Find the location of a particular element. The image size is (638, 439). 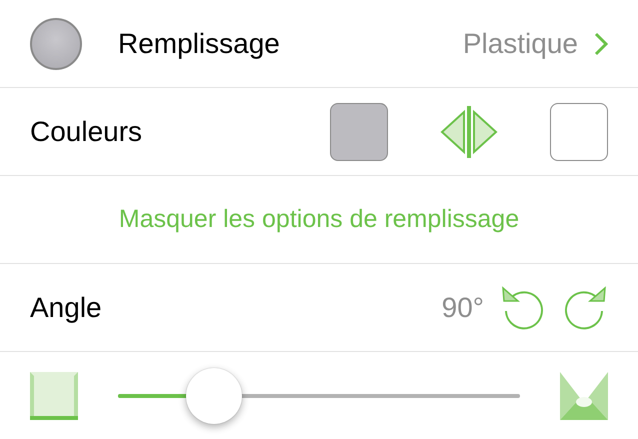

rotate-left-icon is located at coordinates (523, 307).